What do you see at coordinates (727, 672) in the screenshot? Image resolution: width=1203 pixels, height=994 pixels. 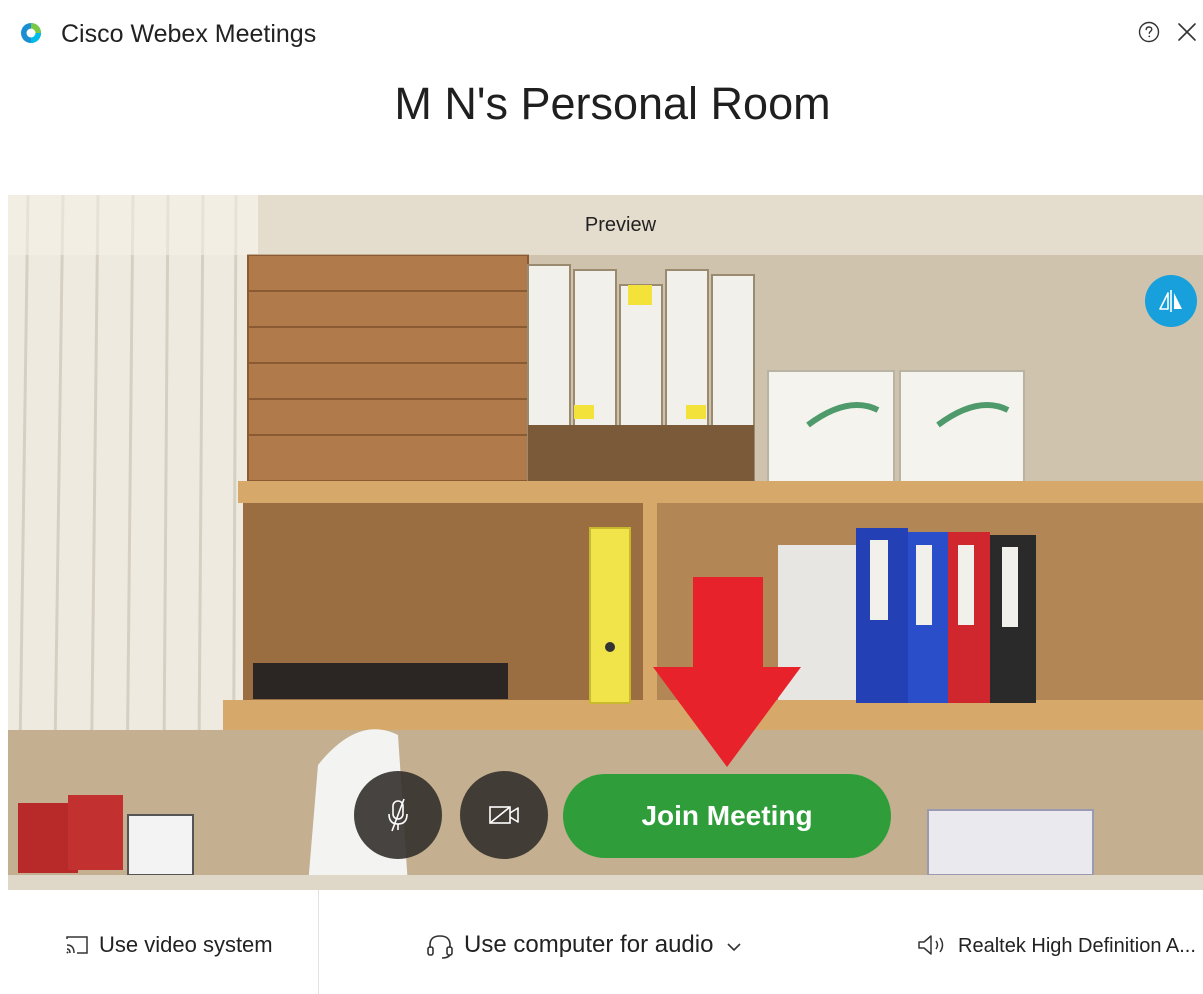 I see `red-down-arrow-annotation` at bounding box center [727, 672].